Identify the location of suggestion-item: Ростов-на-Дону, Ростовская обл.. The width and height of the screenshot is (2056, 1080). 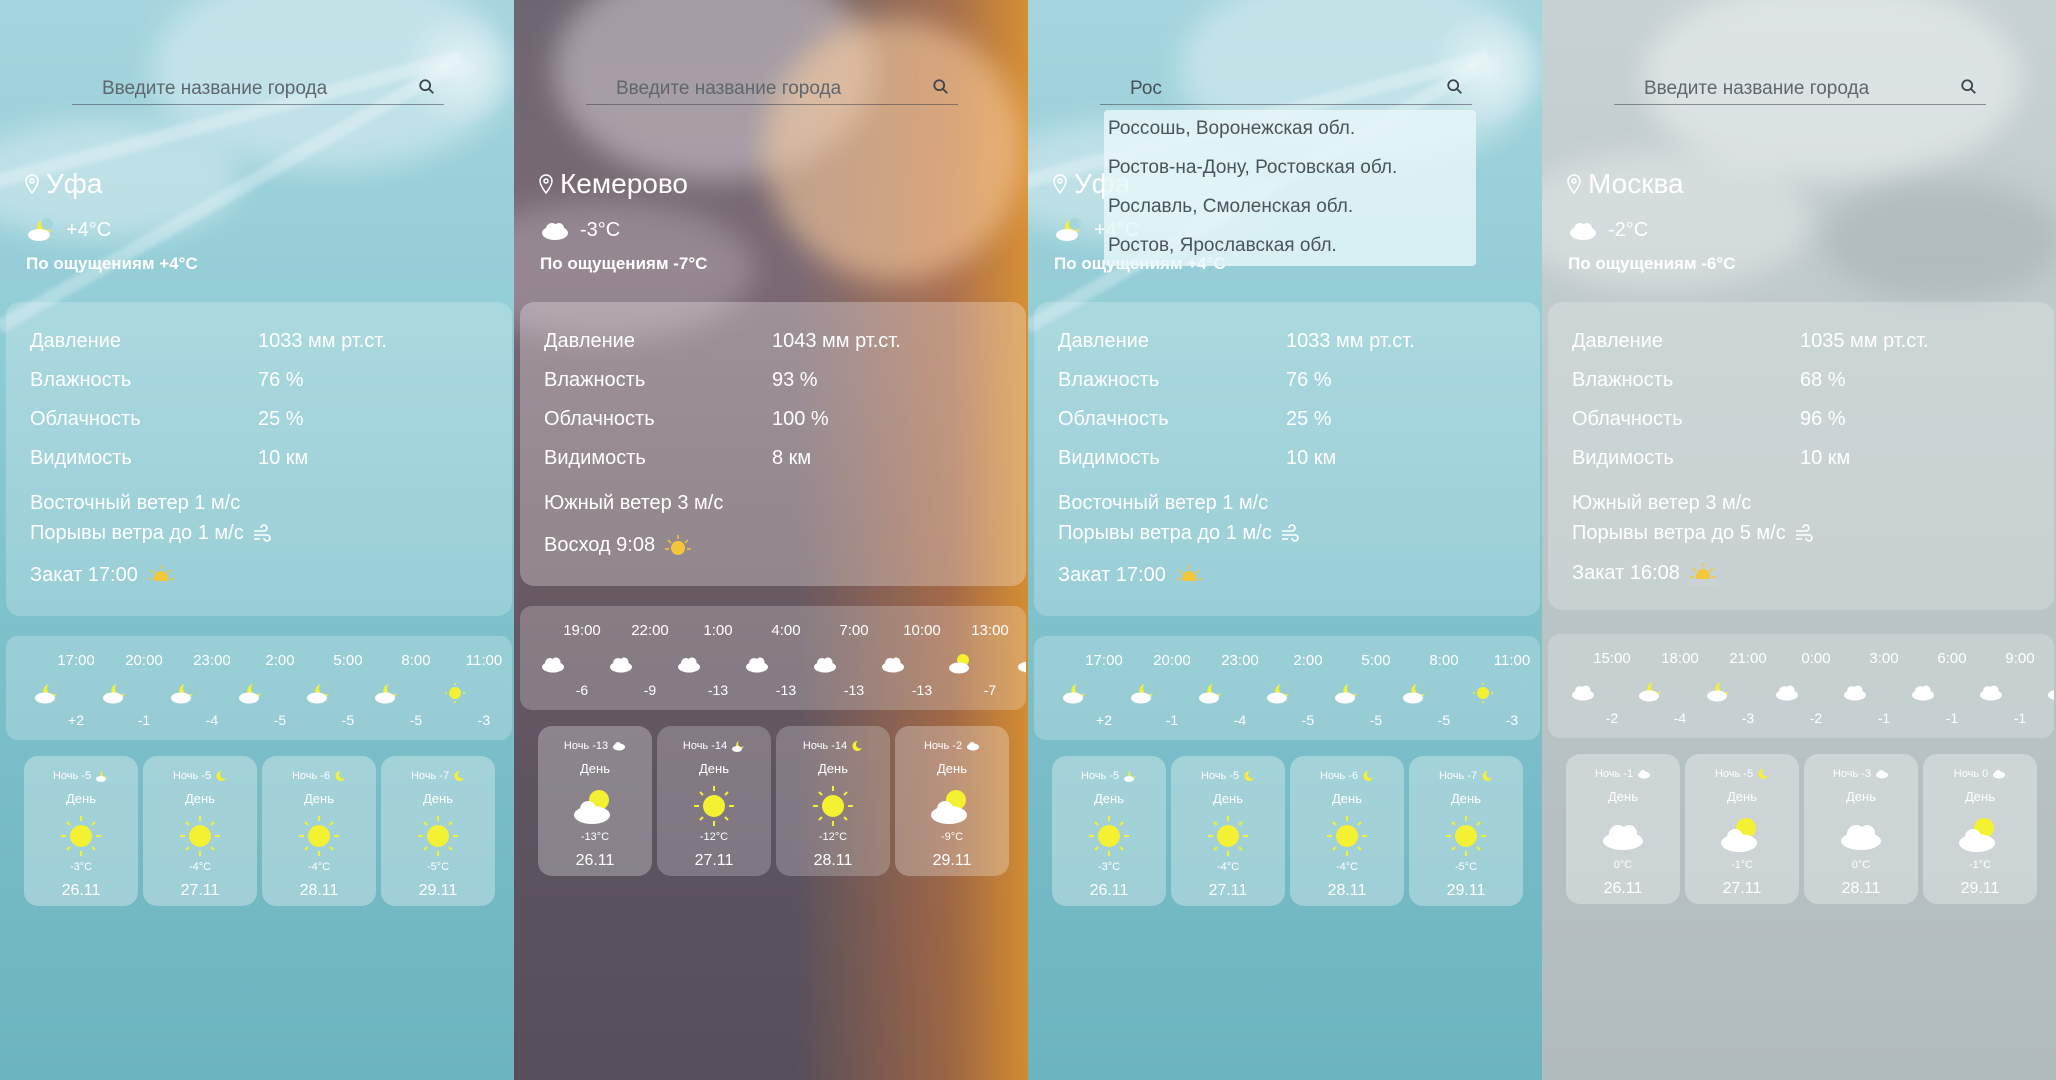
(1252, 168).